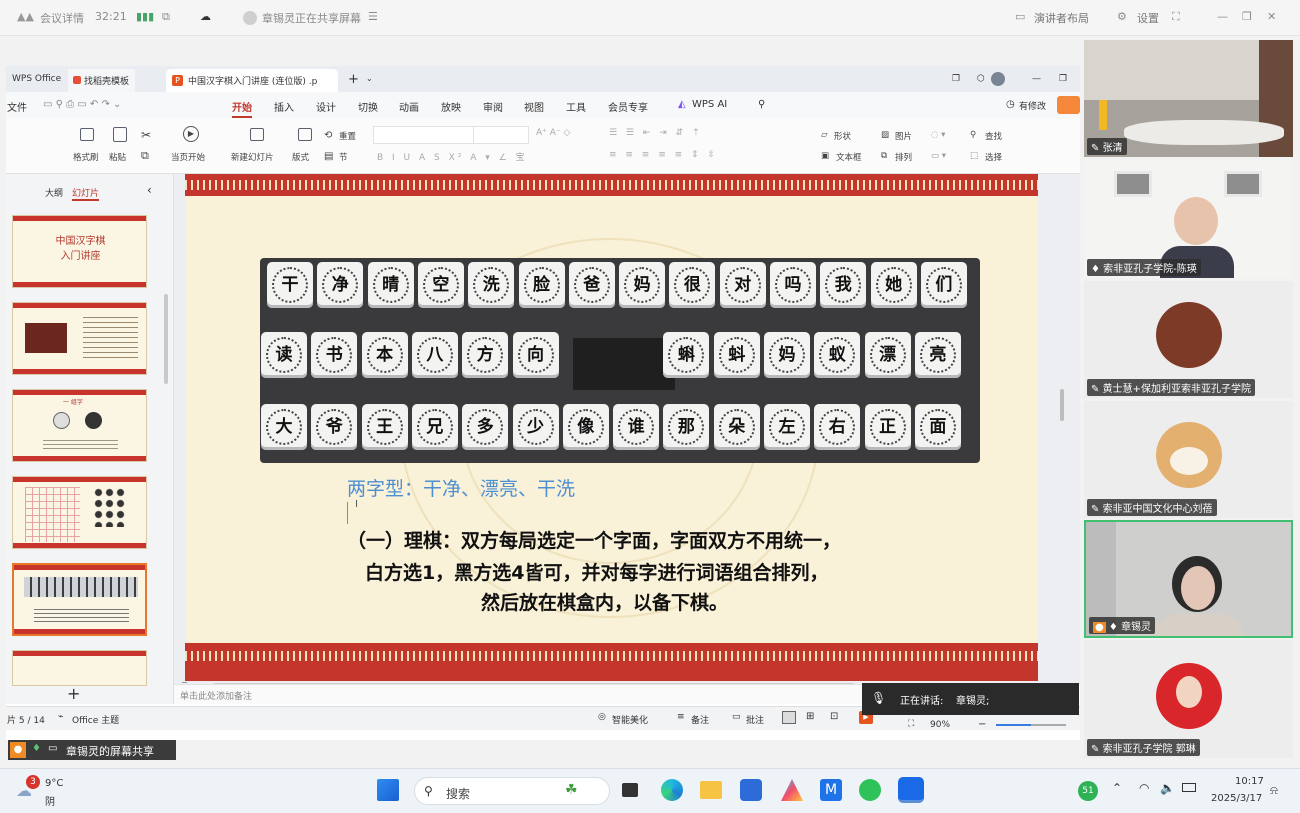 This screenshot has width=1300, height=813. I want to click on revise-status: 有修改, so click(1032, 105).